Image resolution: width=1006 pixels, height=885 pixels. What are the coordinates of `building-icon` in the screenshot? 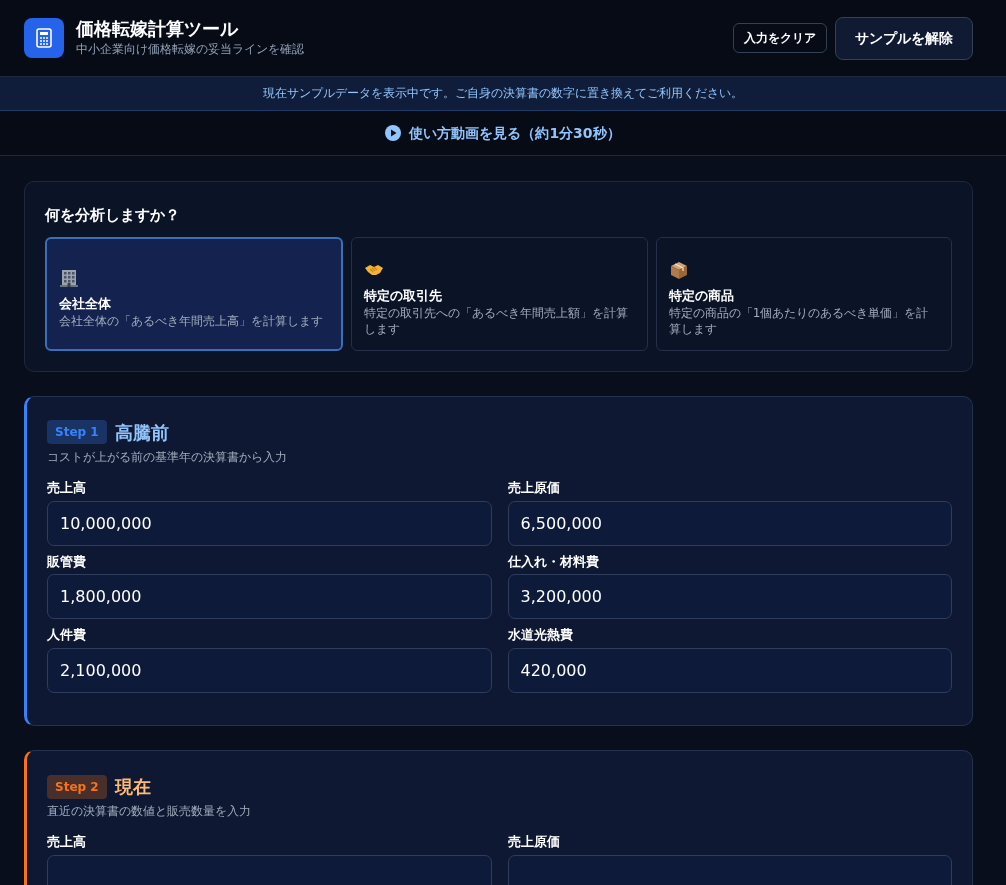 It's located at (69, 277).